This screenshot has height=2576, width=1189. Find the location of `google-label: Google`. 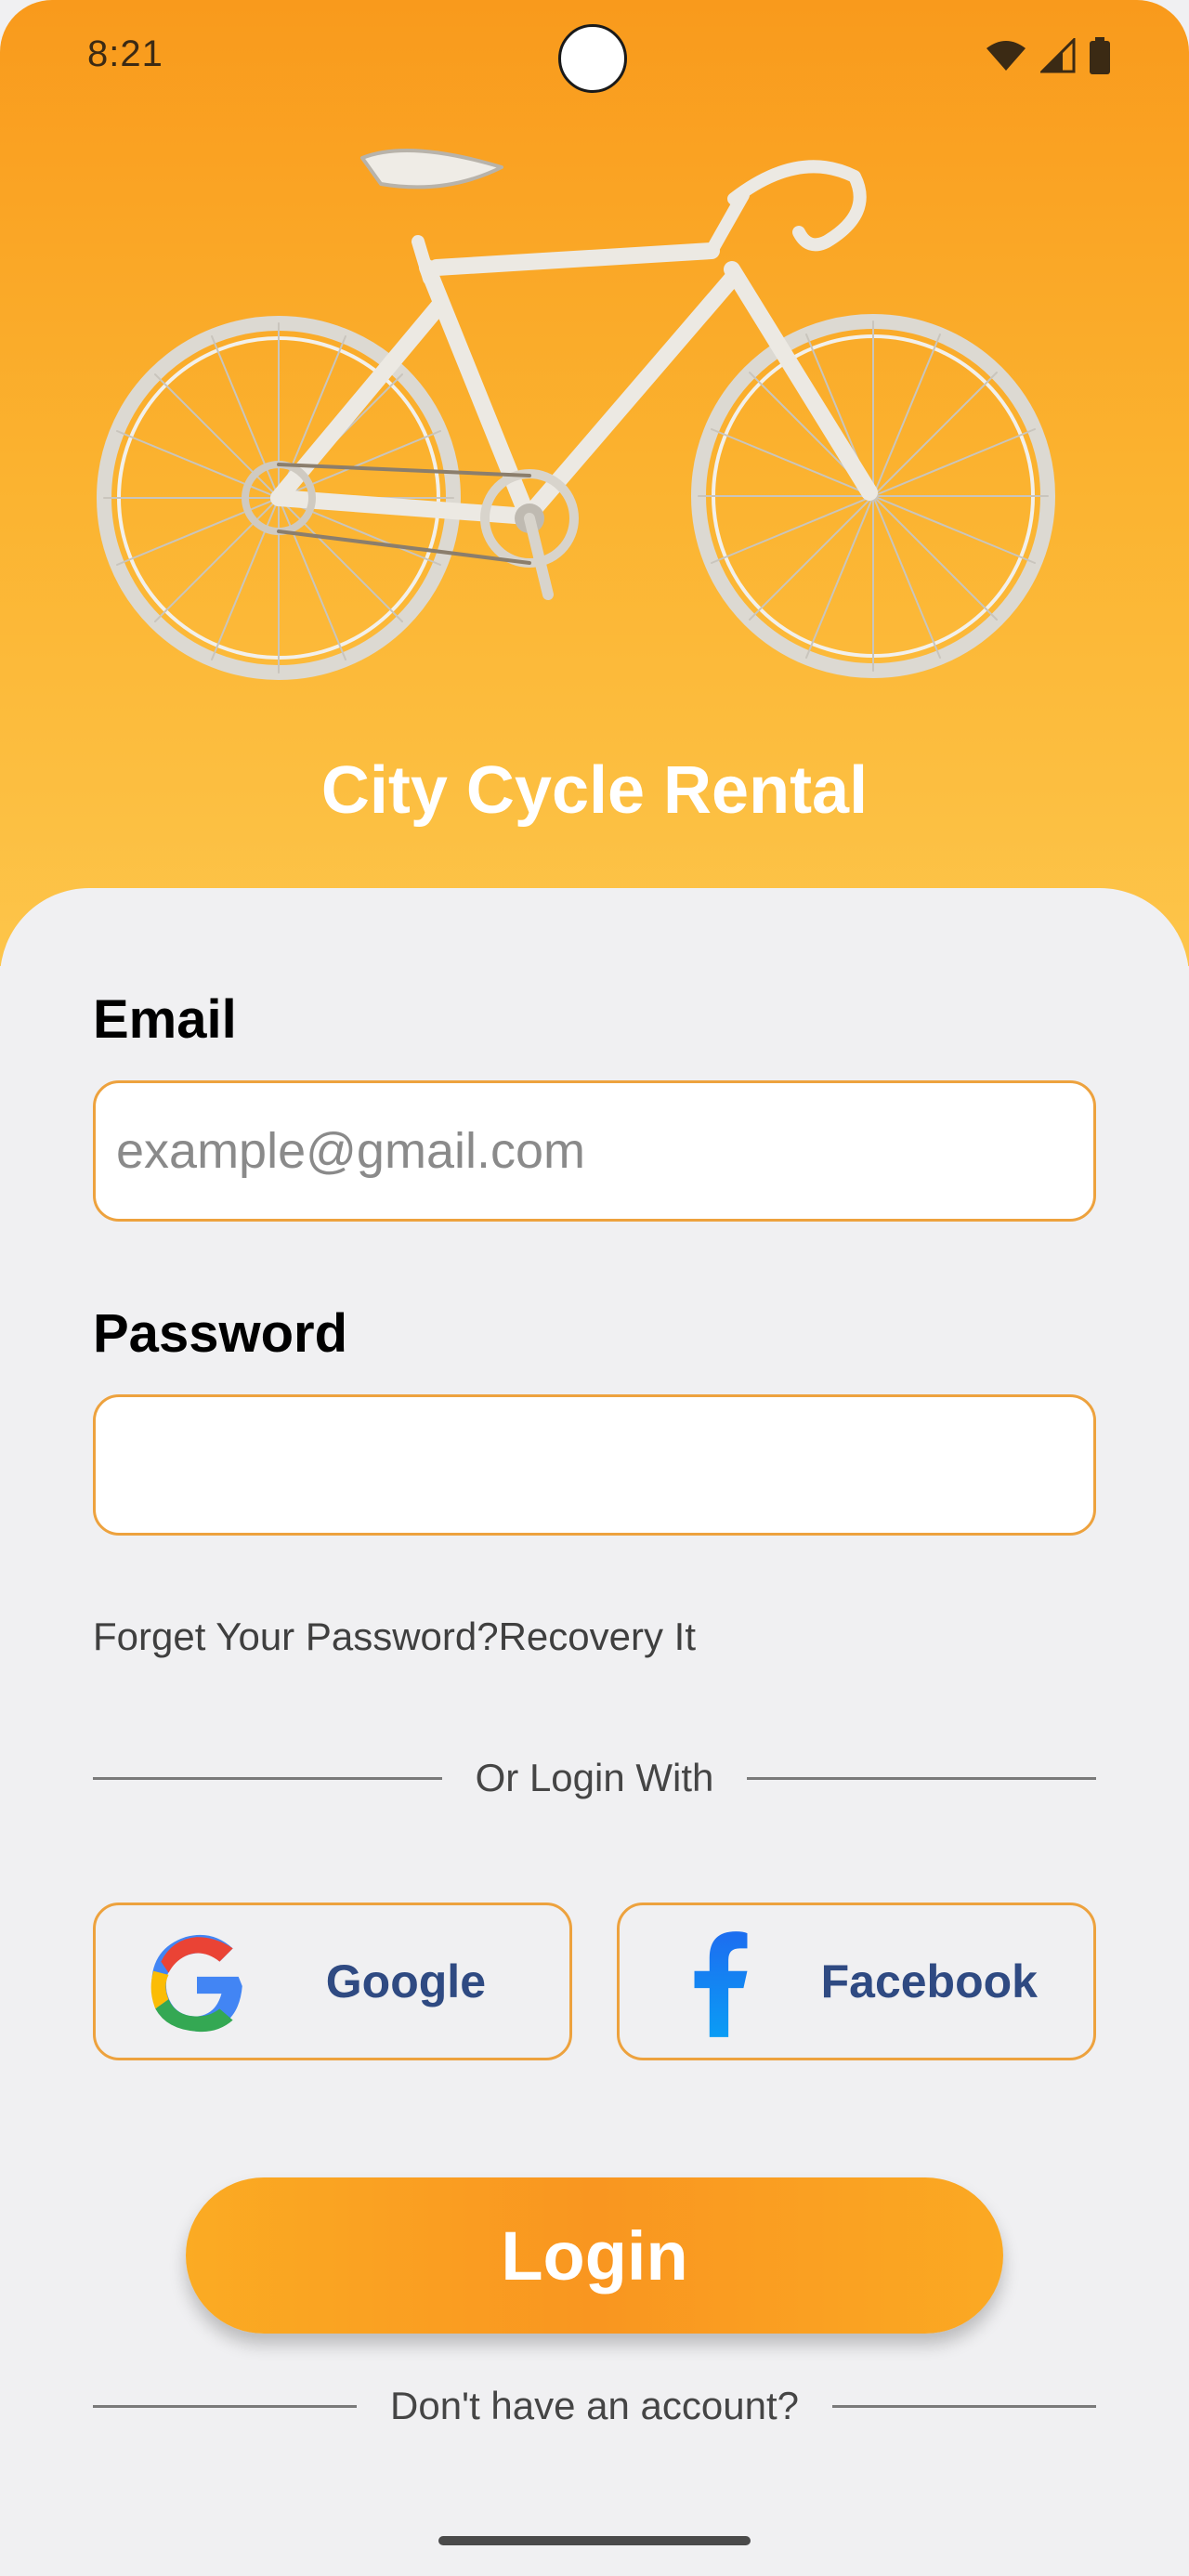

google-label: Google is located at coordinates (405, 1981).